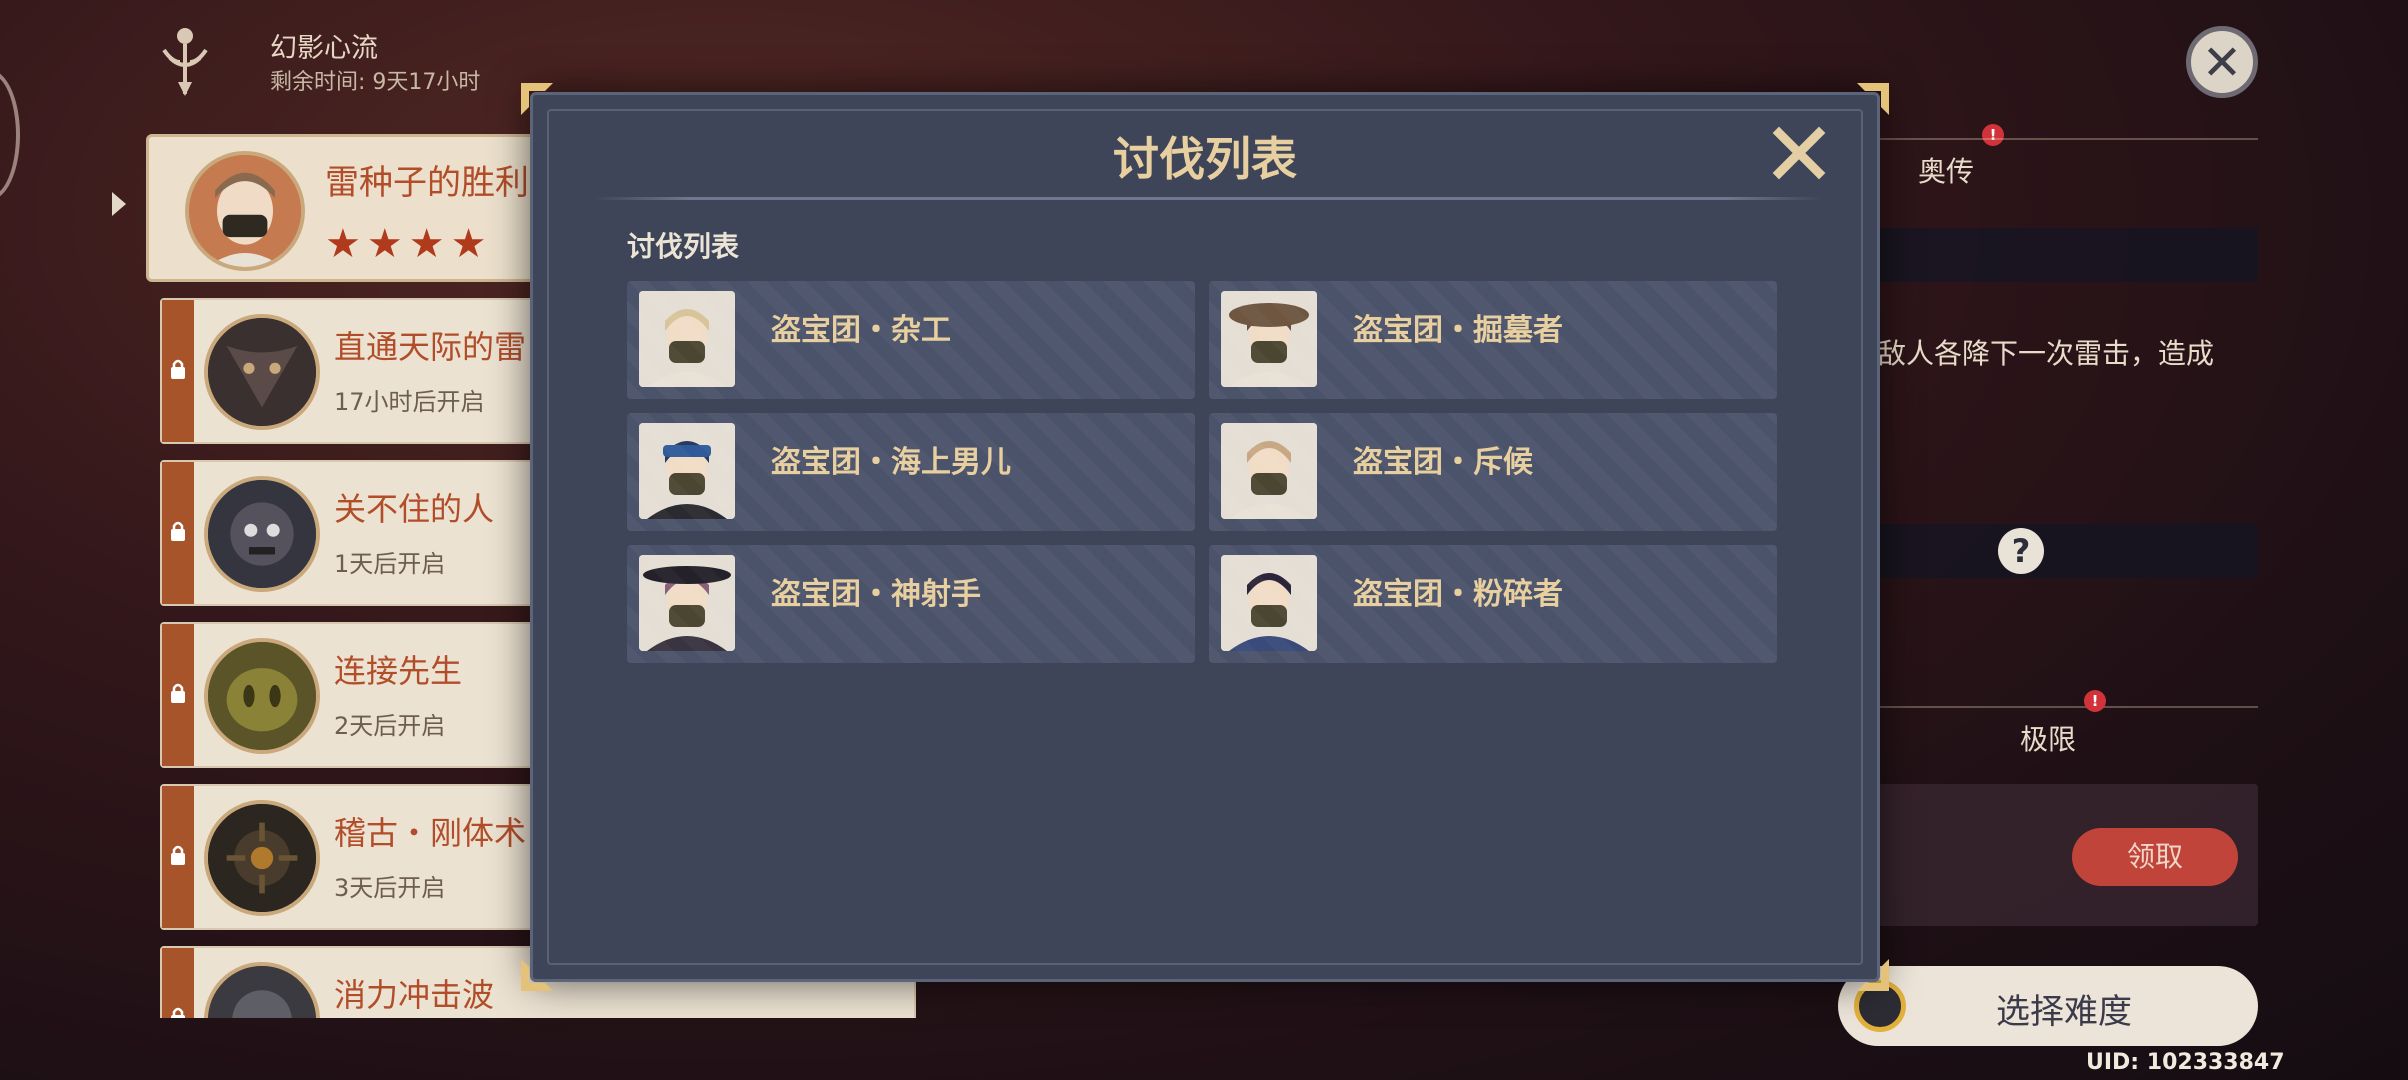 This screenshot has height=1080, width=2408. I want to click on enemy-card: 盗宝团・神射手, so click(911, 604).